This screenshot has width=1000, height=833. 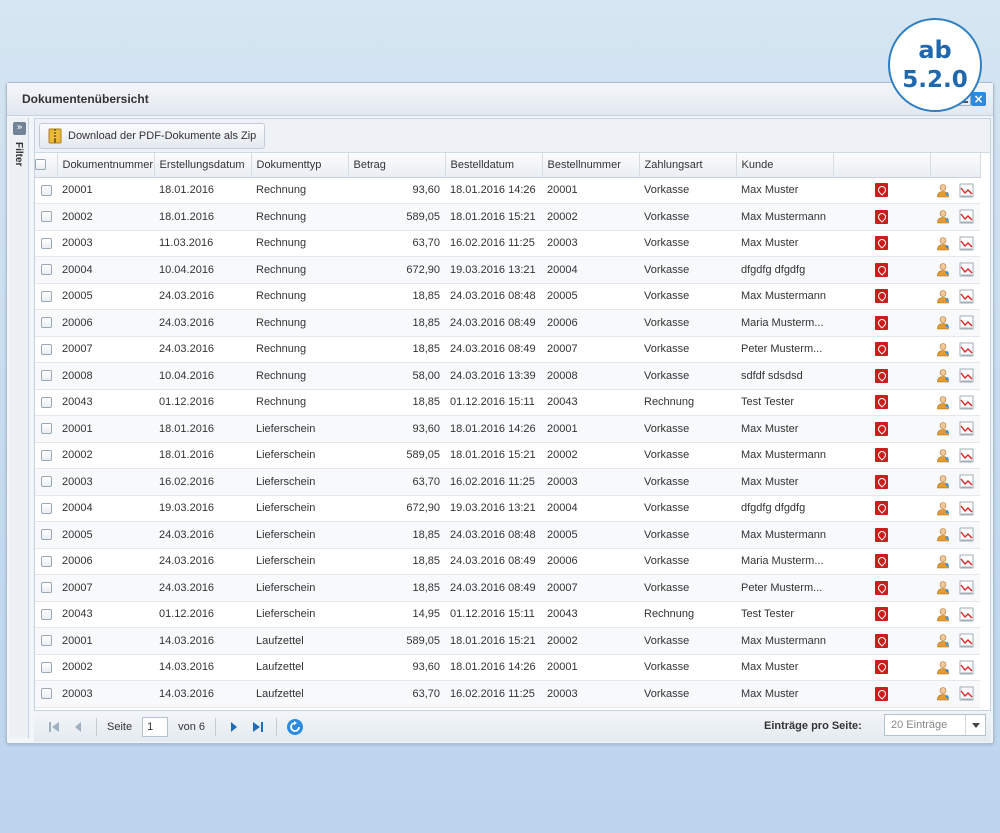 I want to click on page-number-input, so click(x=155, y=726).